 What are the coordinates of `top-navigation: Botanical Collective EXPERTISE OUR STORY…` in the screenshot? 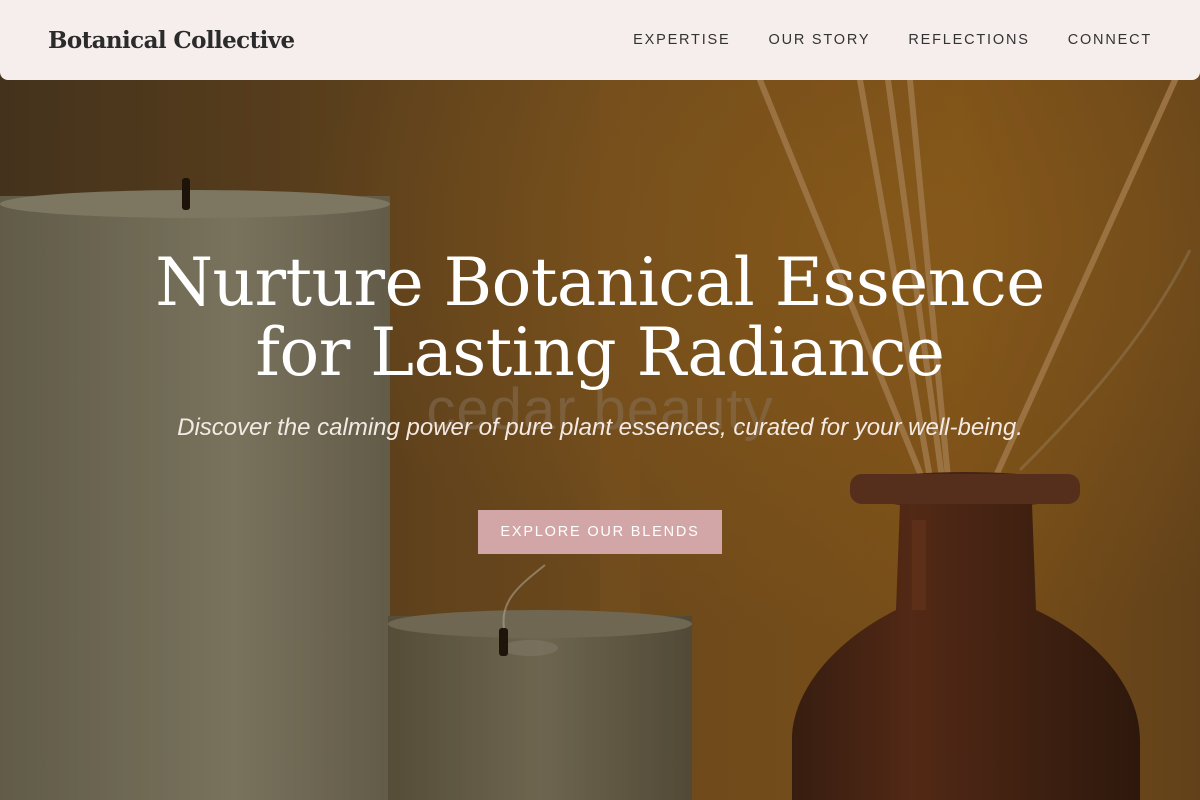 It's located at (600, 40).